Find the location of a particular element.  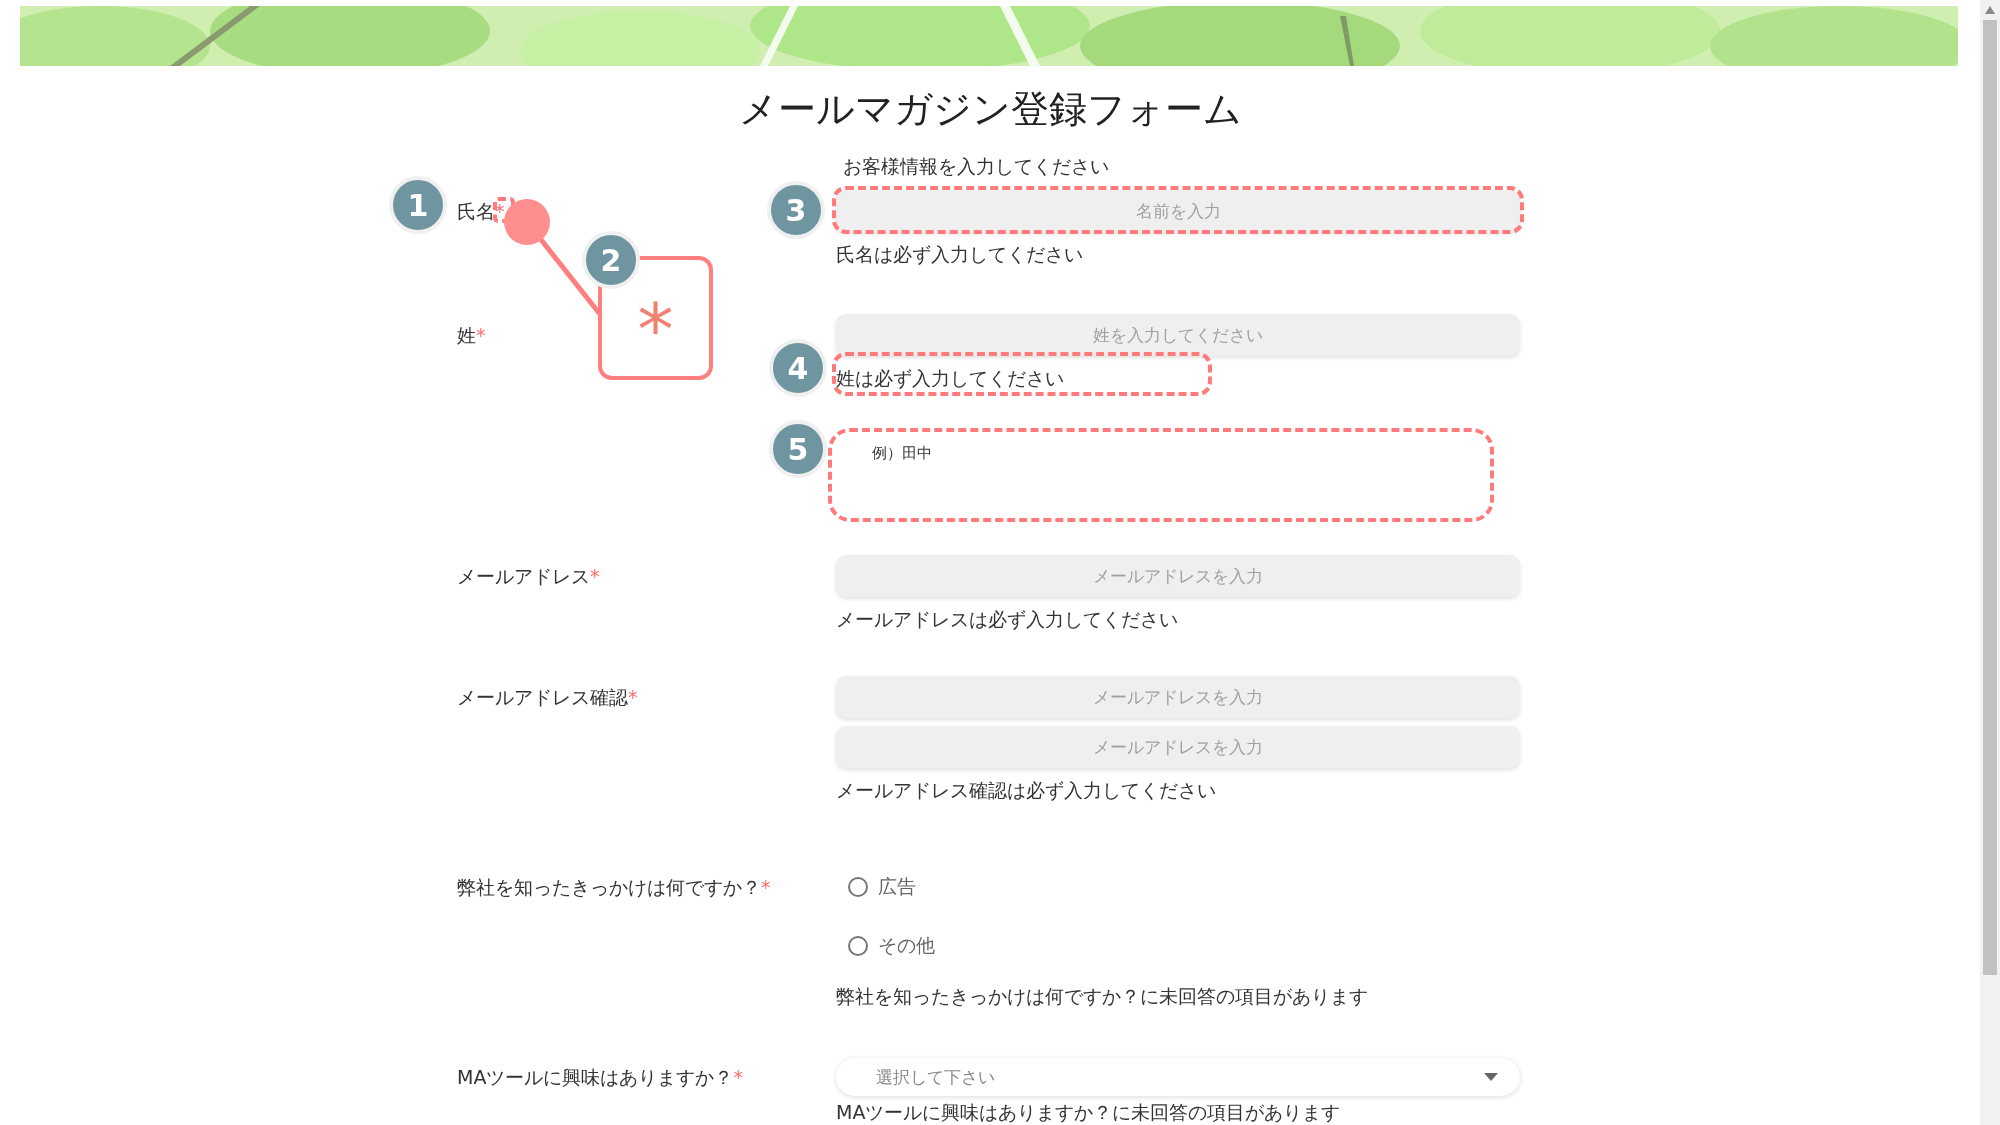

text-field: 名前を入力 is located at coordinates (1178, 211).